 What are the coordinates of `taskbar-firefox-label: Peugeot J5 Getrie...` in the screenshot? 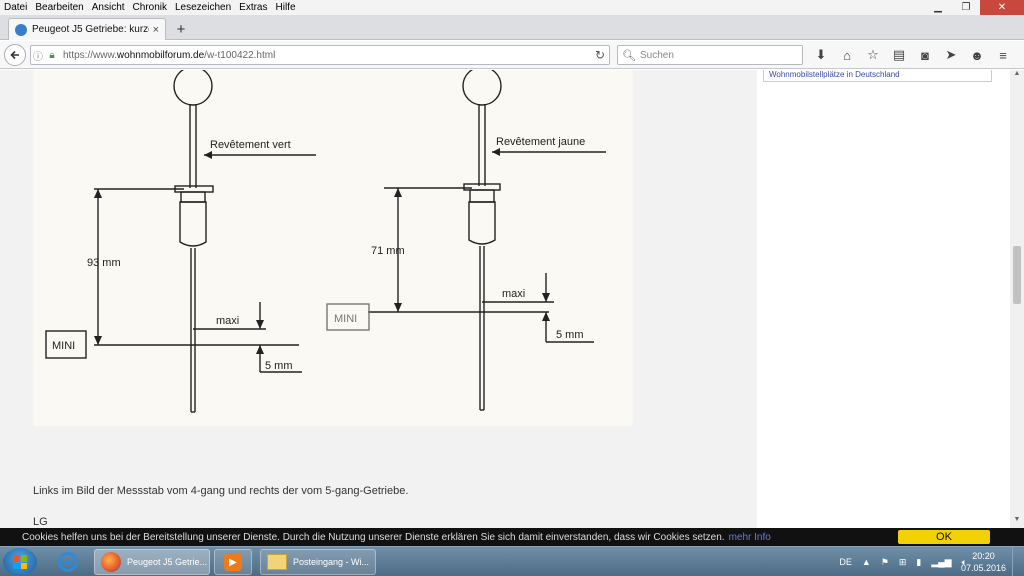 It's located at (167, 562).